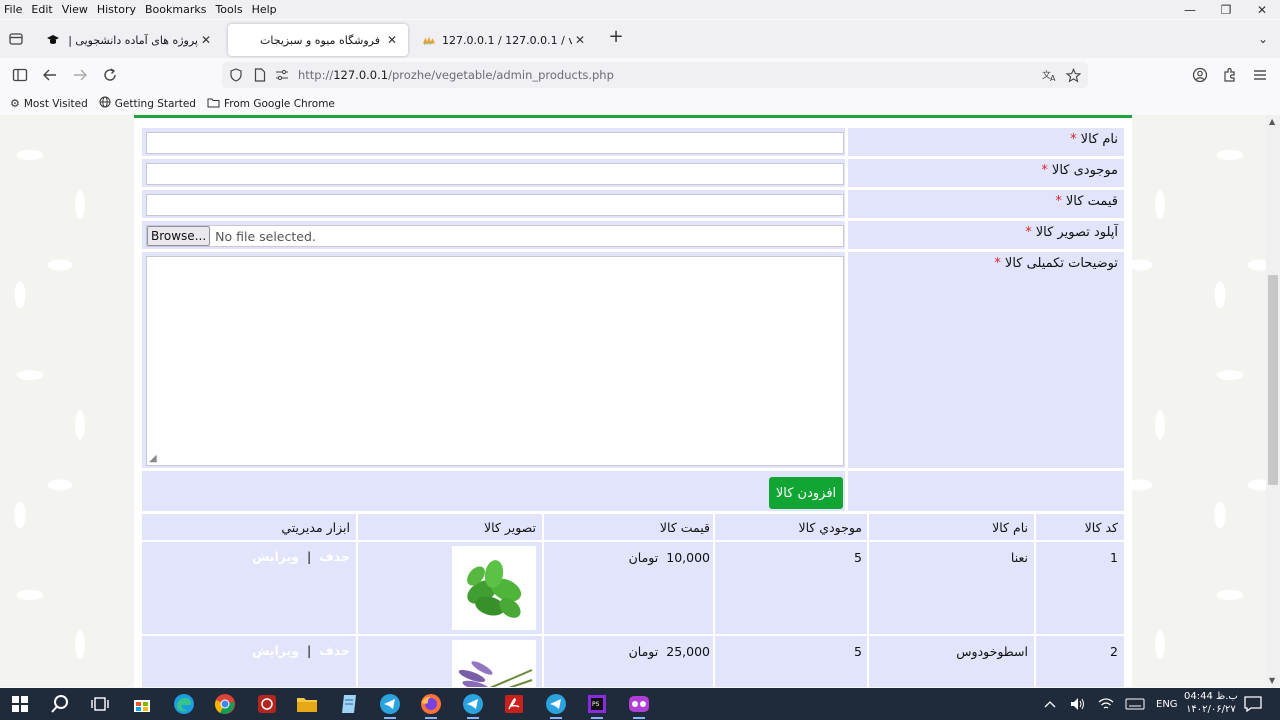 This screenshot has height=720, width=1280. I want to click on cell-stock: 5, so click(858, 557).